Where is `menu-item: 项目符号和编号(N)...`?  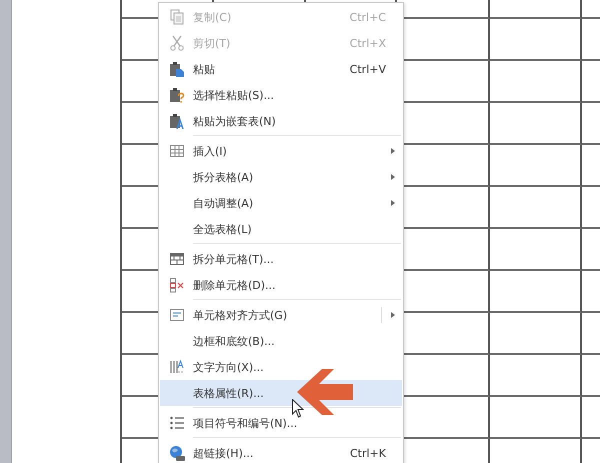 menu-item: 项目符号和编号(N)... is located at coordinates (281, 423).